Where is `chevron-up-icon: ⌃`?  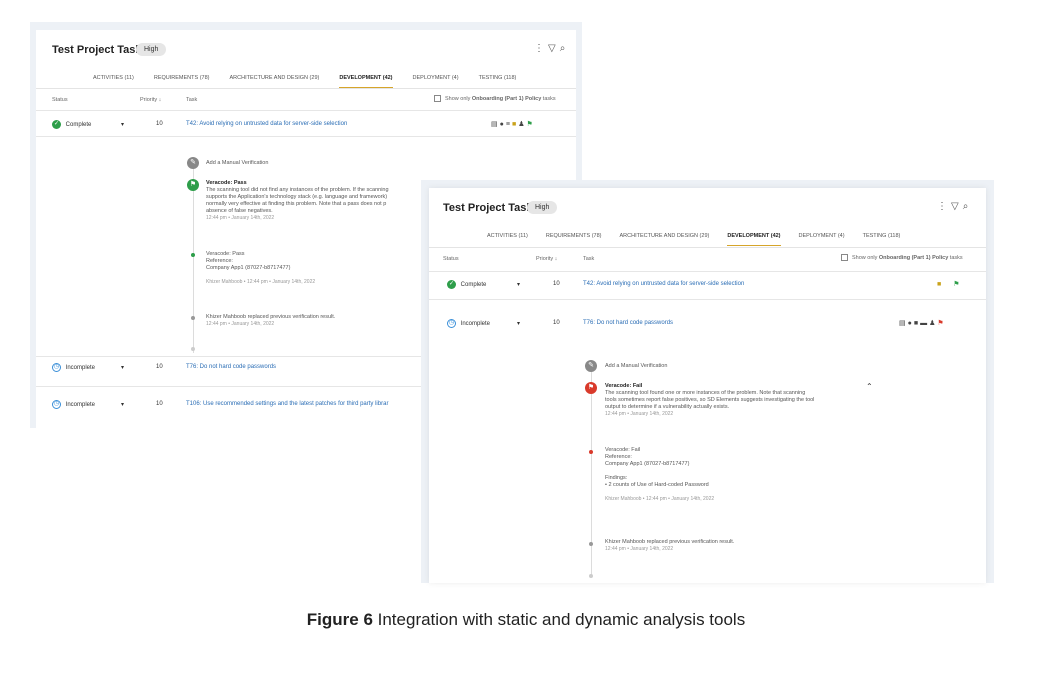
chevron-up-icon: ⌃ is located at coordinates (869, 386).